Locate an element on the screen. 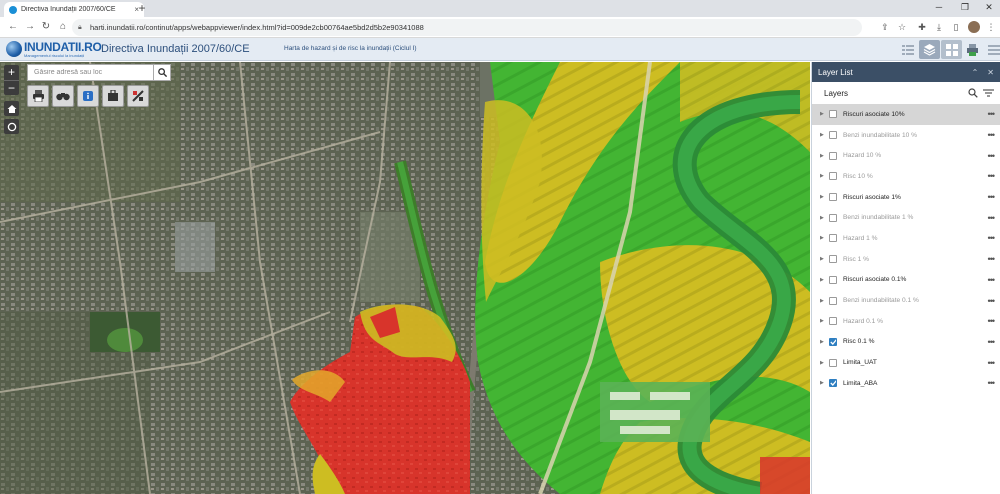 This screenshot has width=1000, height=494. share-icon: ⇪ is located at coordinates (885, 27).